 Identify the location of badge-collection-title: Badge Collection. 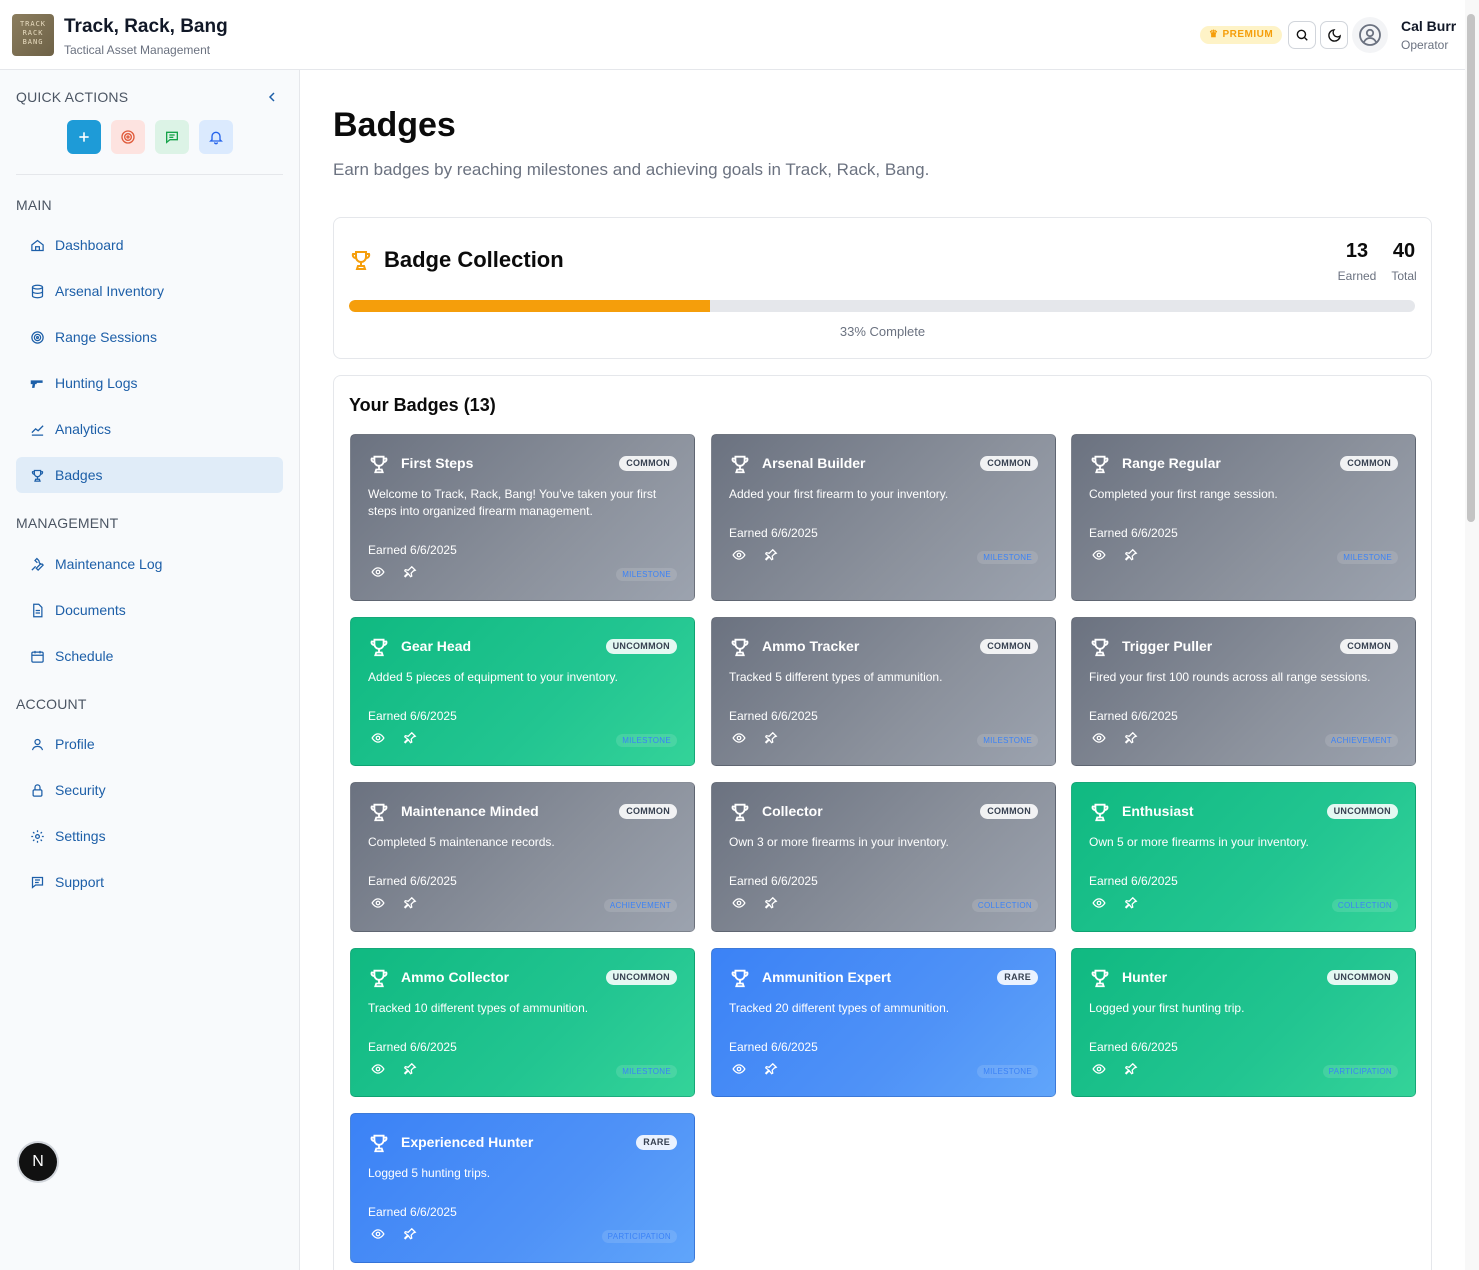
(474, 259).